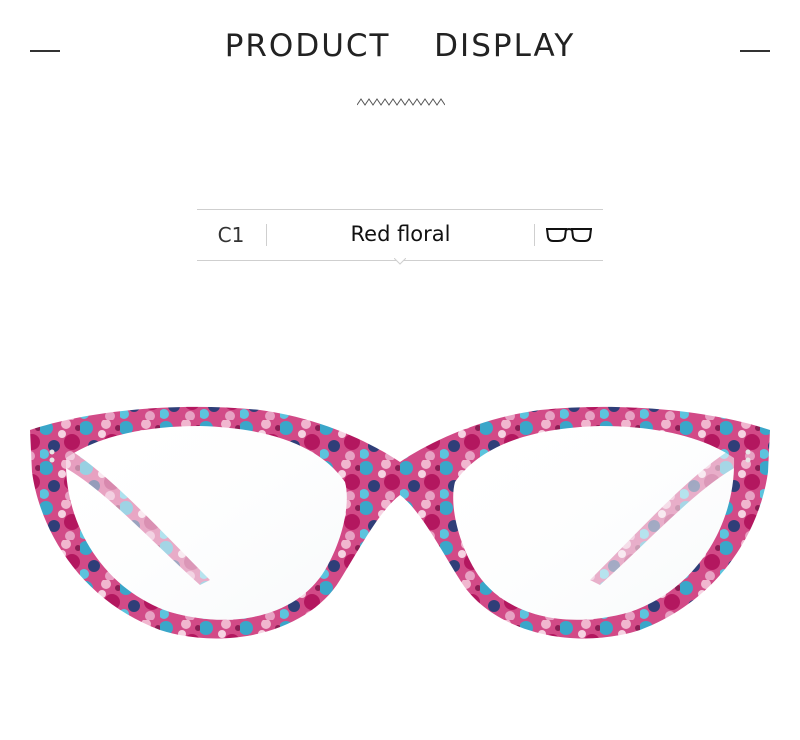 This screenshot has width=800, height=740. Describe the element at coordinates (400, 261) in the screenshot. I see `caret-down-icon` at that location.